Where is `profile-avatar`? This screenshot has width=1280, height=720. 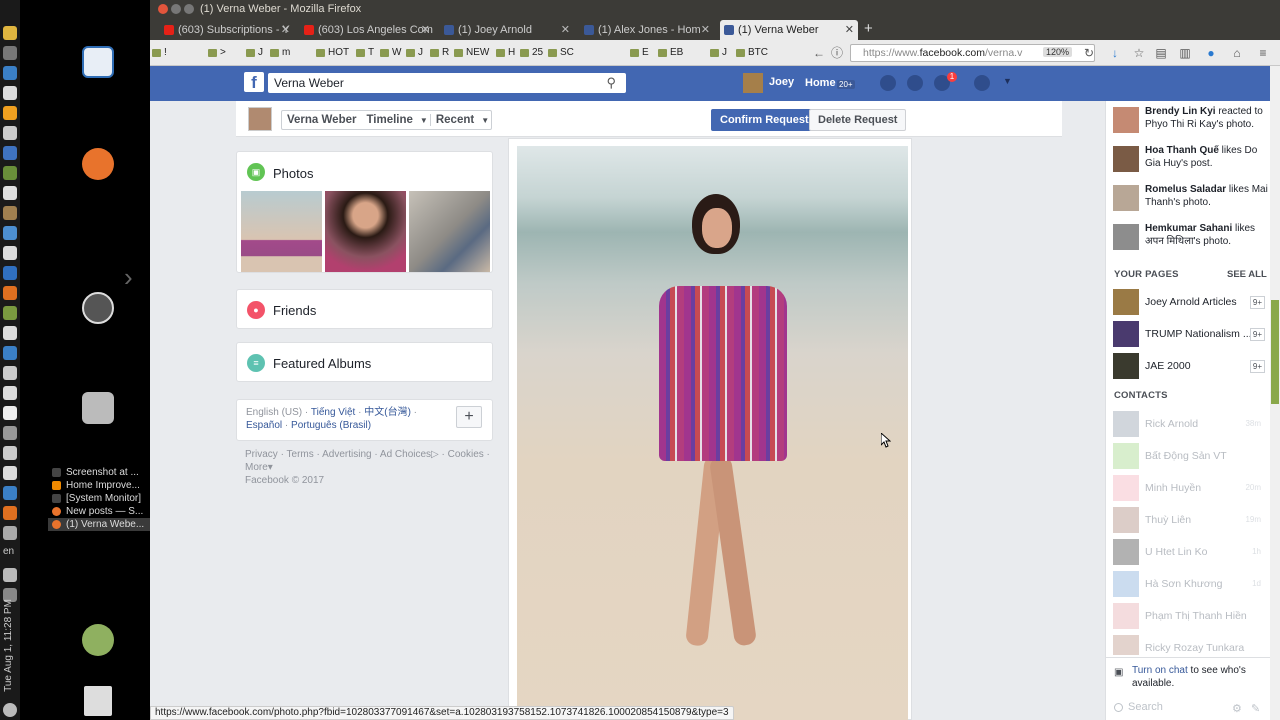 profile-avatar is located at coordinates (260, 119).